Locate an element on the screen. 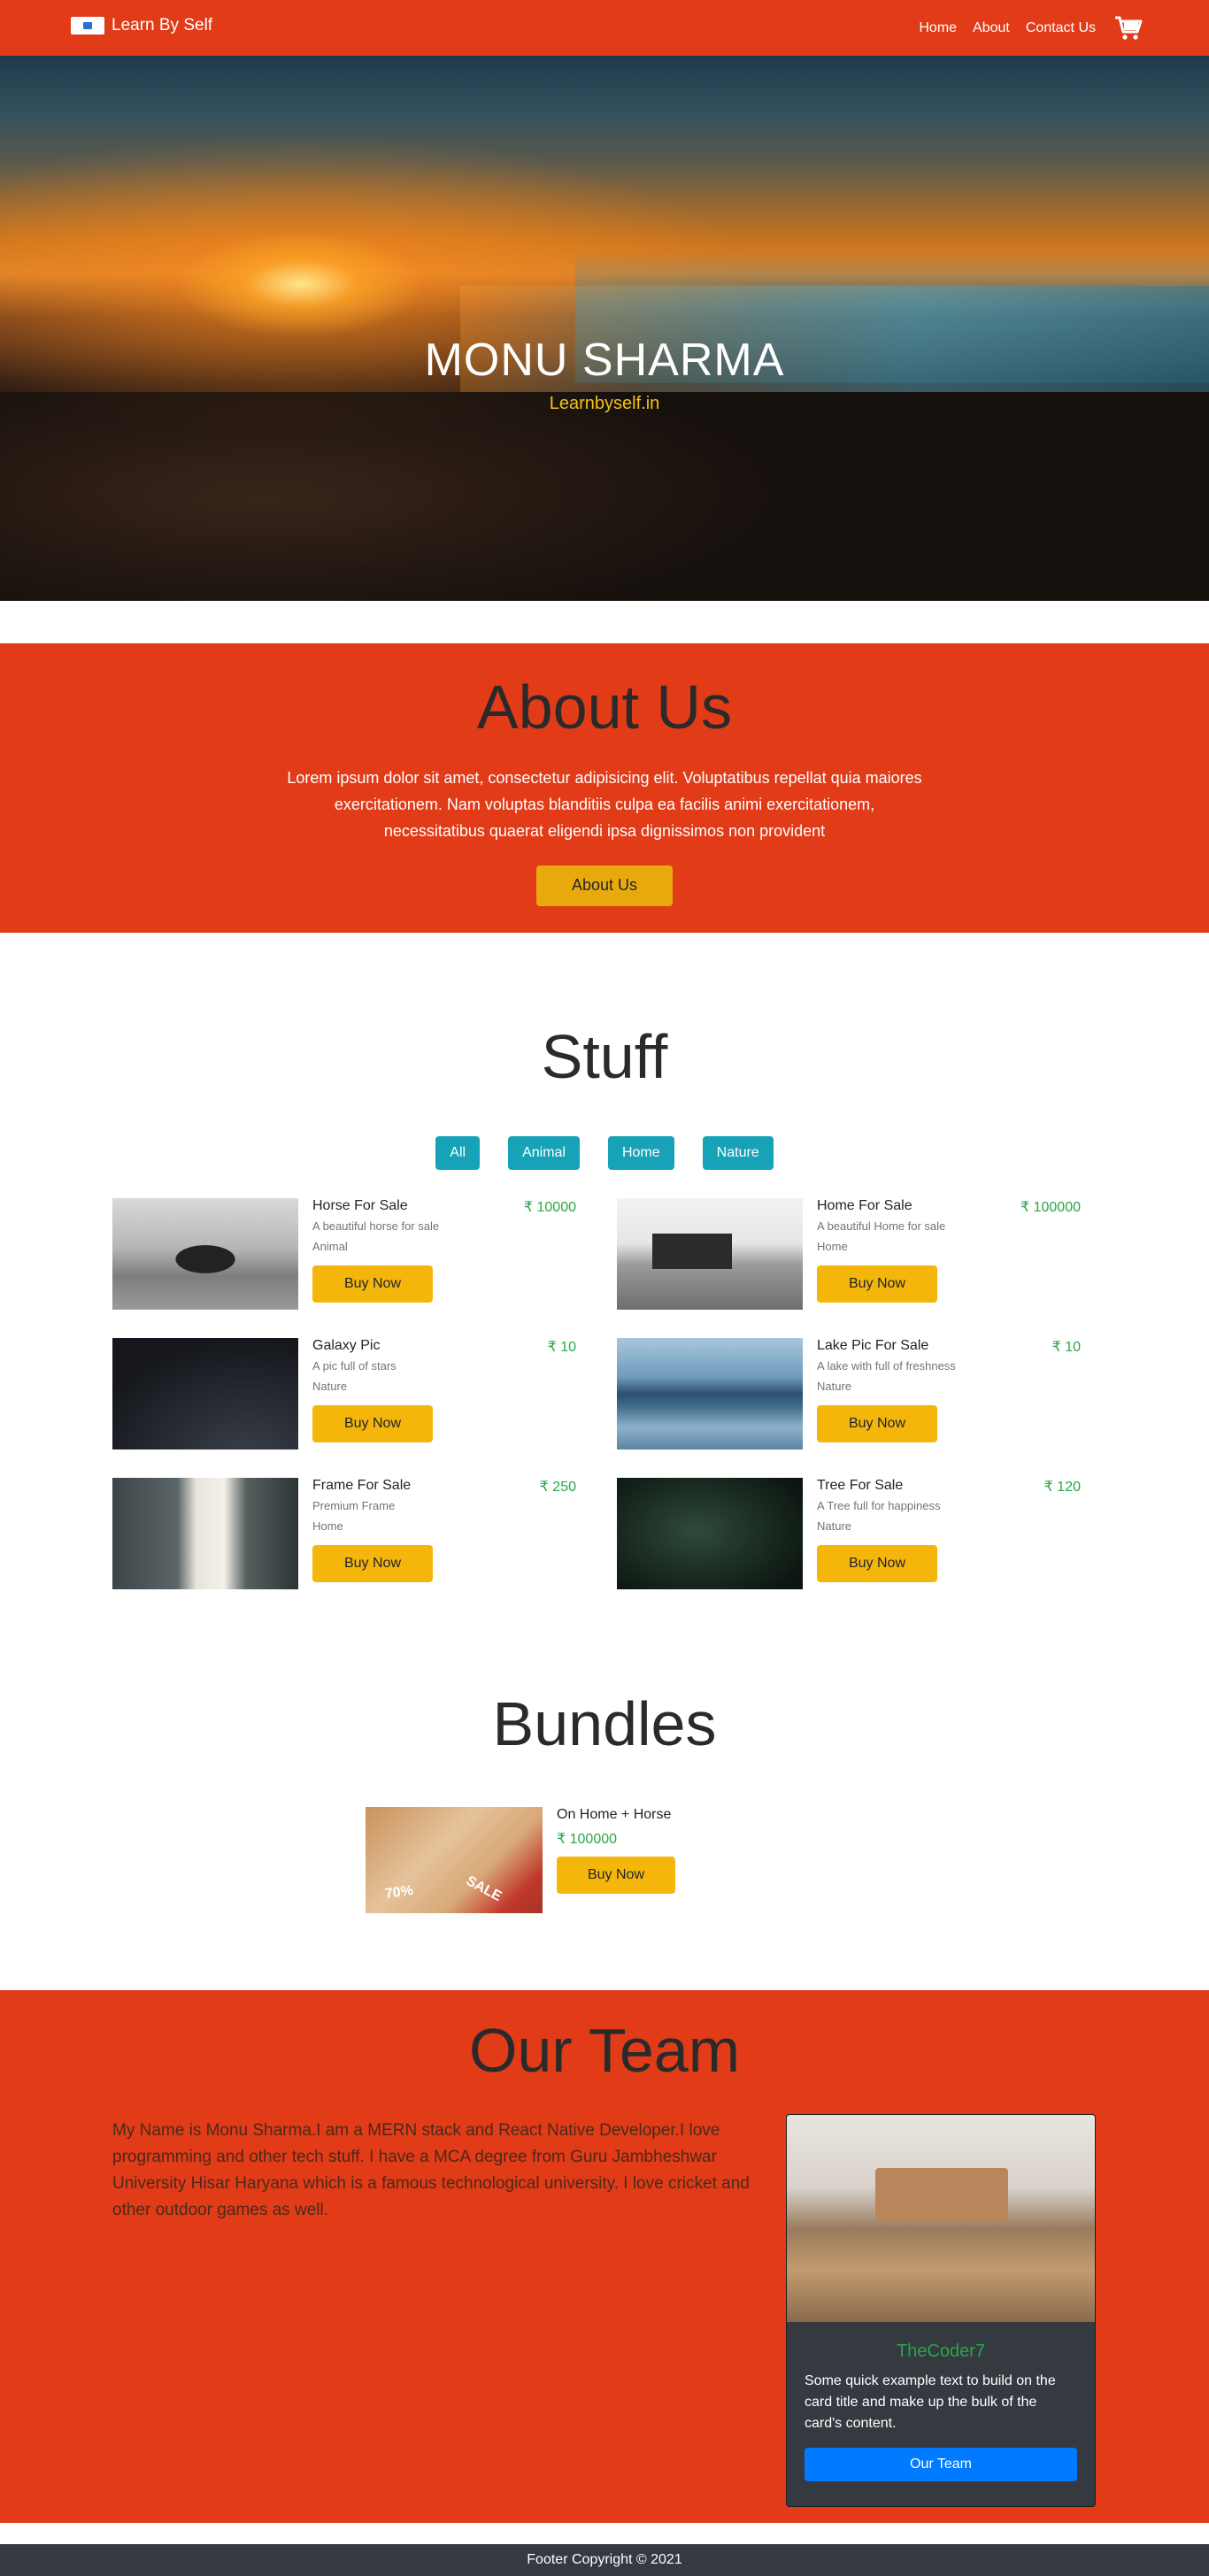  product-price: ₹ 120 is located at coordinates (1062, 1487).